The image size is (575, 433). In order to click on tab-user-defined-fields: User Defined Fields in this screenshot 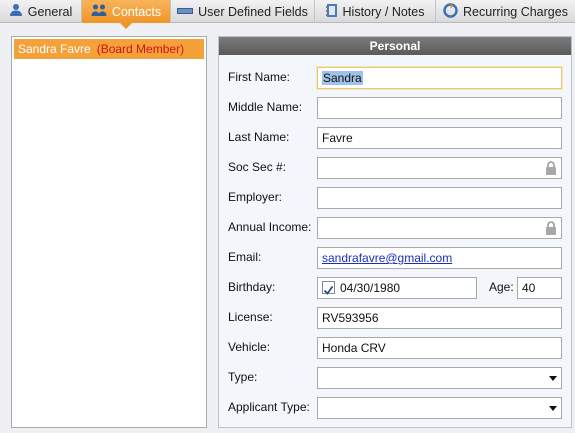, I will do `click(243, 11)`.